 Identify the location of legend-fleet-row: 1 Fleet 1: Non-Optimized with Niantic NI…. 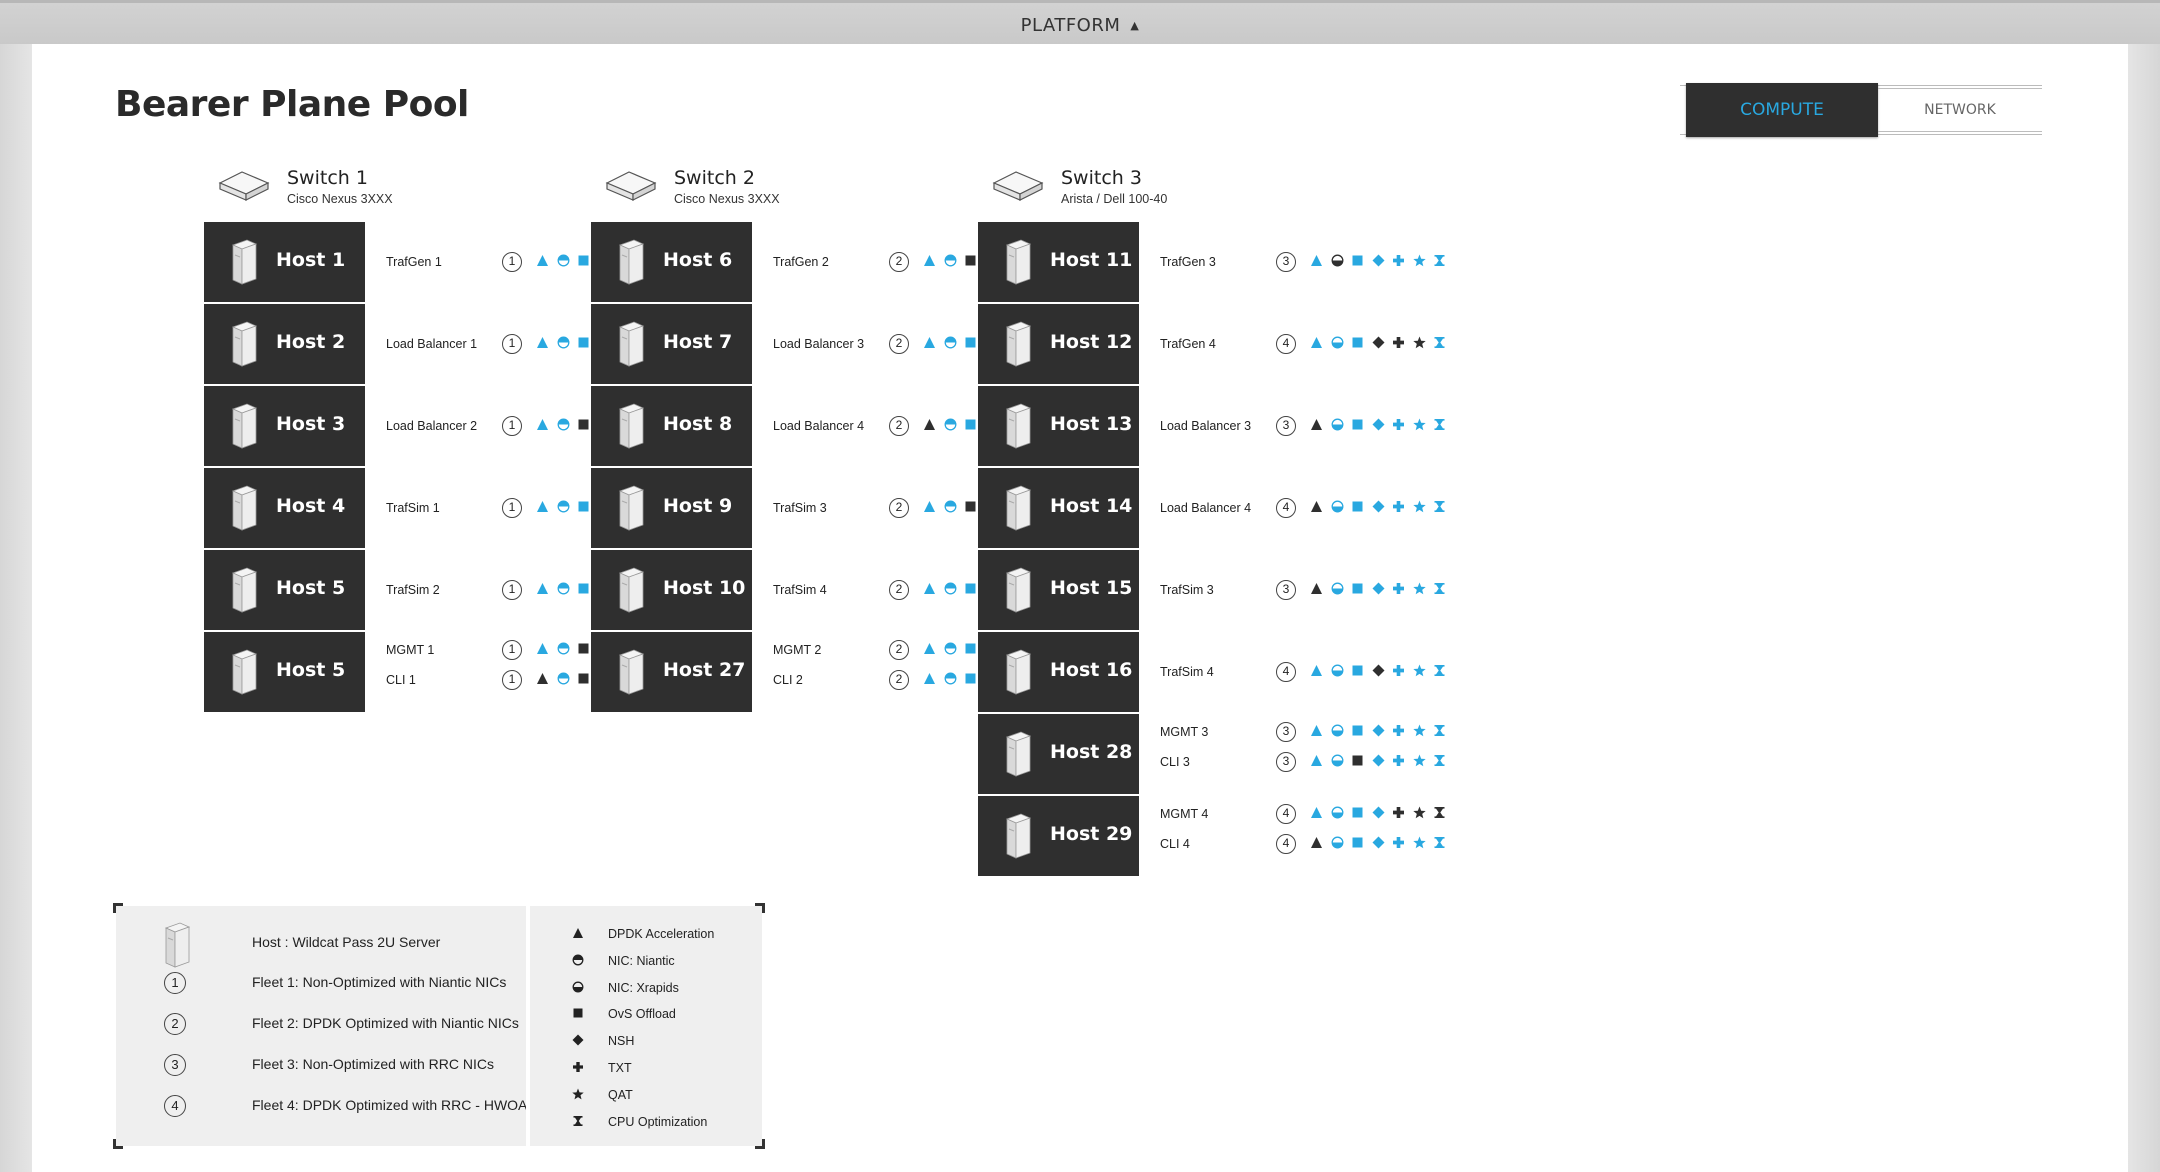
(321, 982).